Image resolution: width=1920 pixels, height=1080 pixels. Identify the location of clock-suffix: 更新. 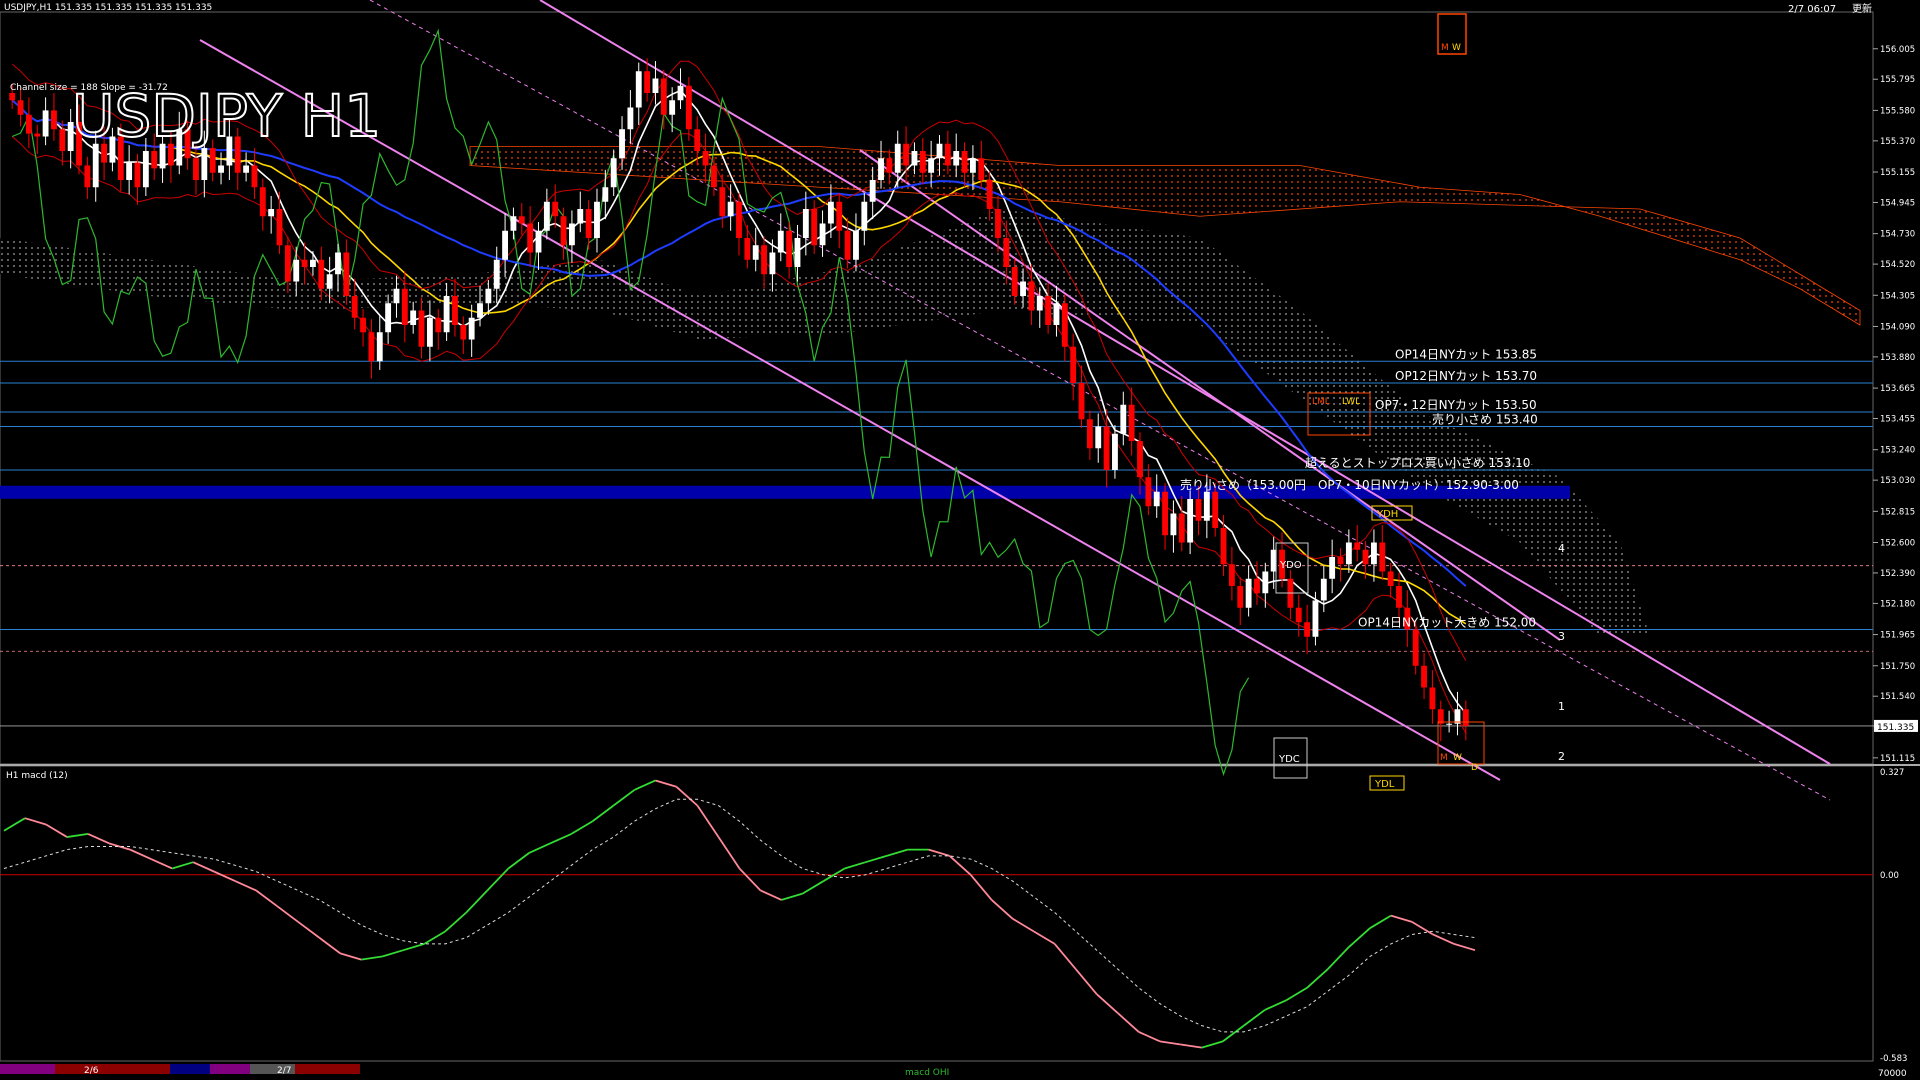
(1862, 8).